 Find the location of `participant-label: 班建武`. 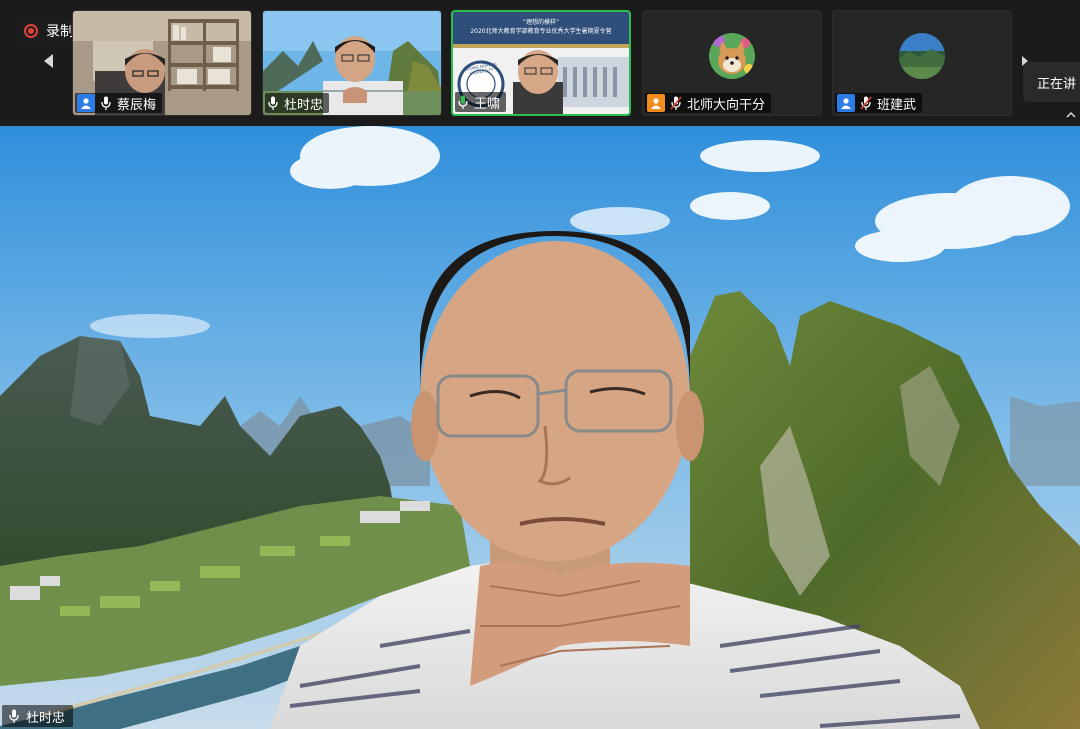

participant-label: 班建武 is located at coordinates (879, 103).